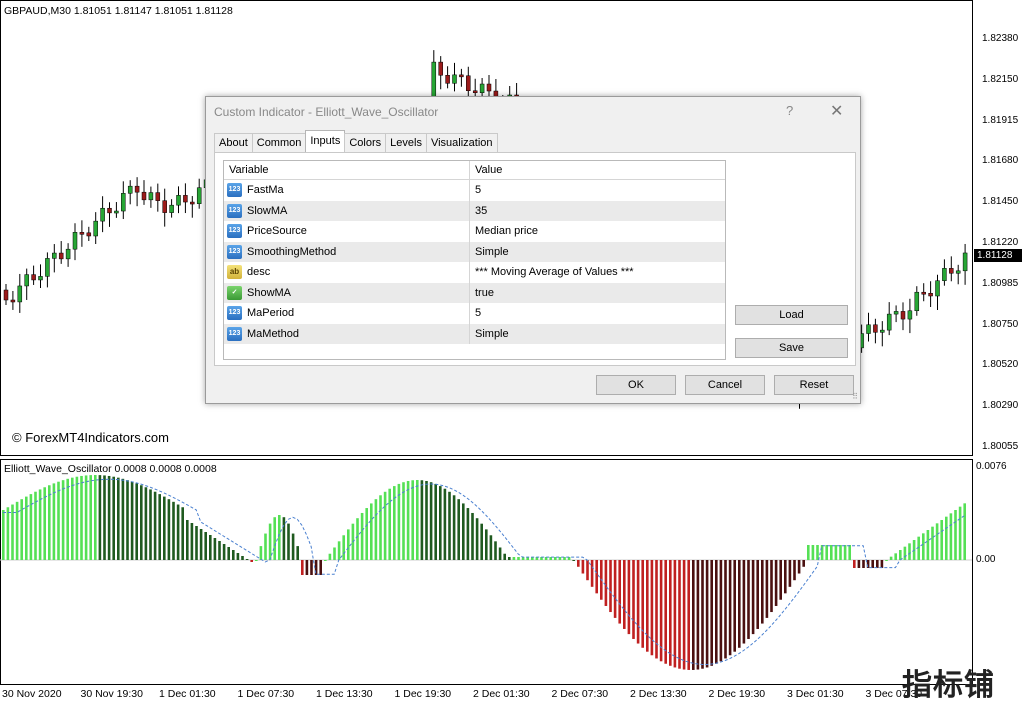 This screenshot has height=705, width=1024. Describe the element at coordinates (791, 348) in the screenshot. I see `save-button: Save` at that location.